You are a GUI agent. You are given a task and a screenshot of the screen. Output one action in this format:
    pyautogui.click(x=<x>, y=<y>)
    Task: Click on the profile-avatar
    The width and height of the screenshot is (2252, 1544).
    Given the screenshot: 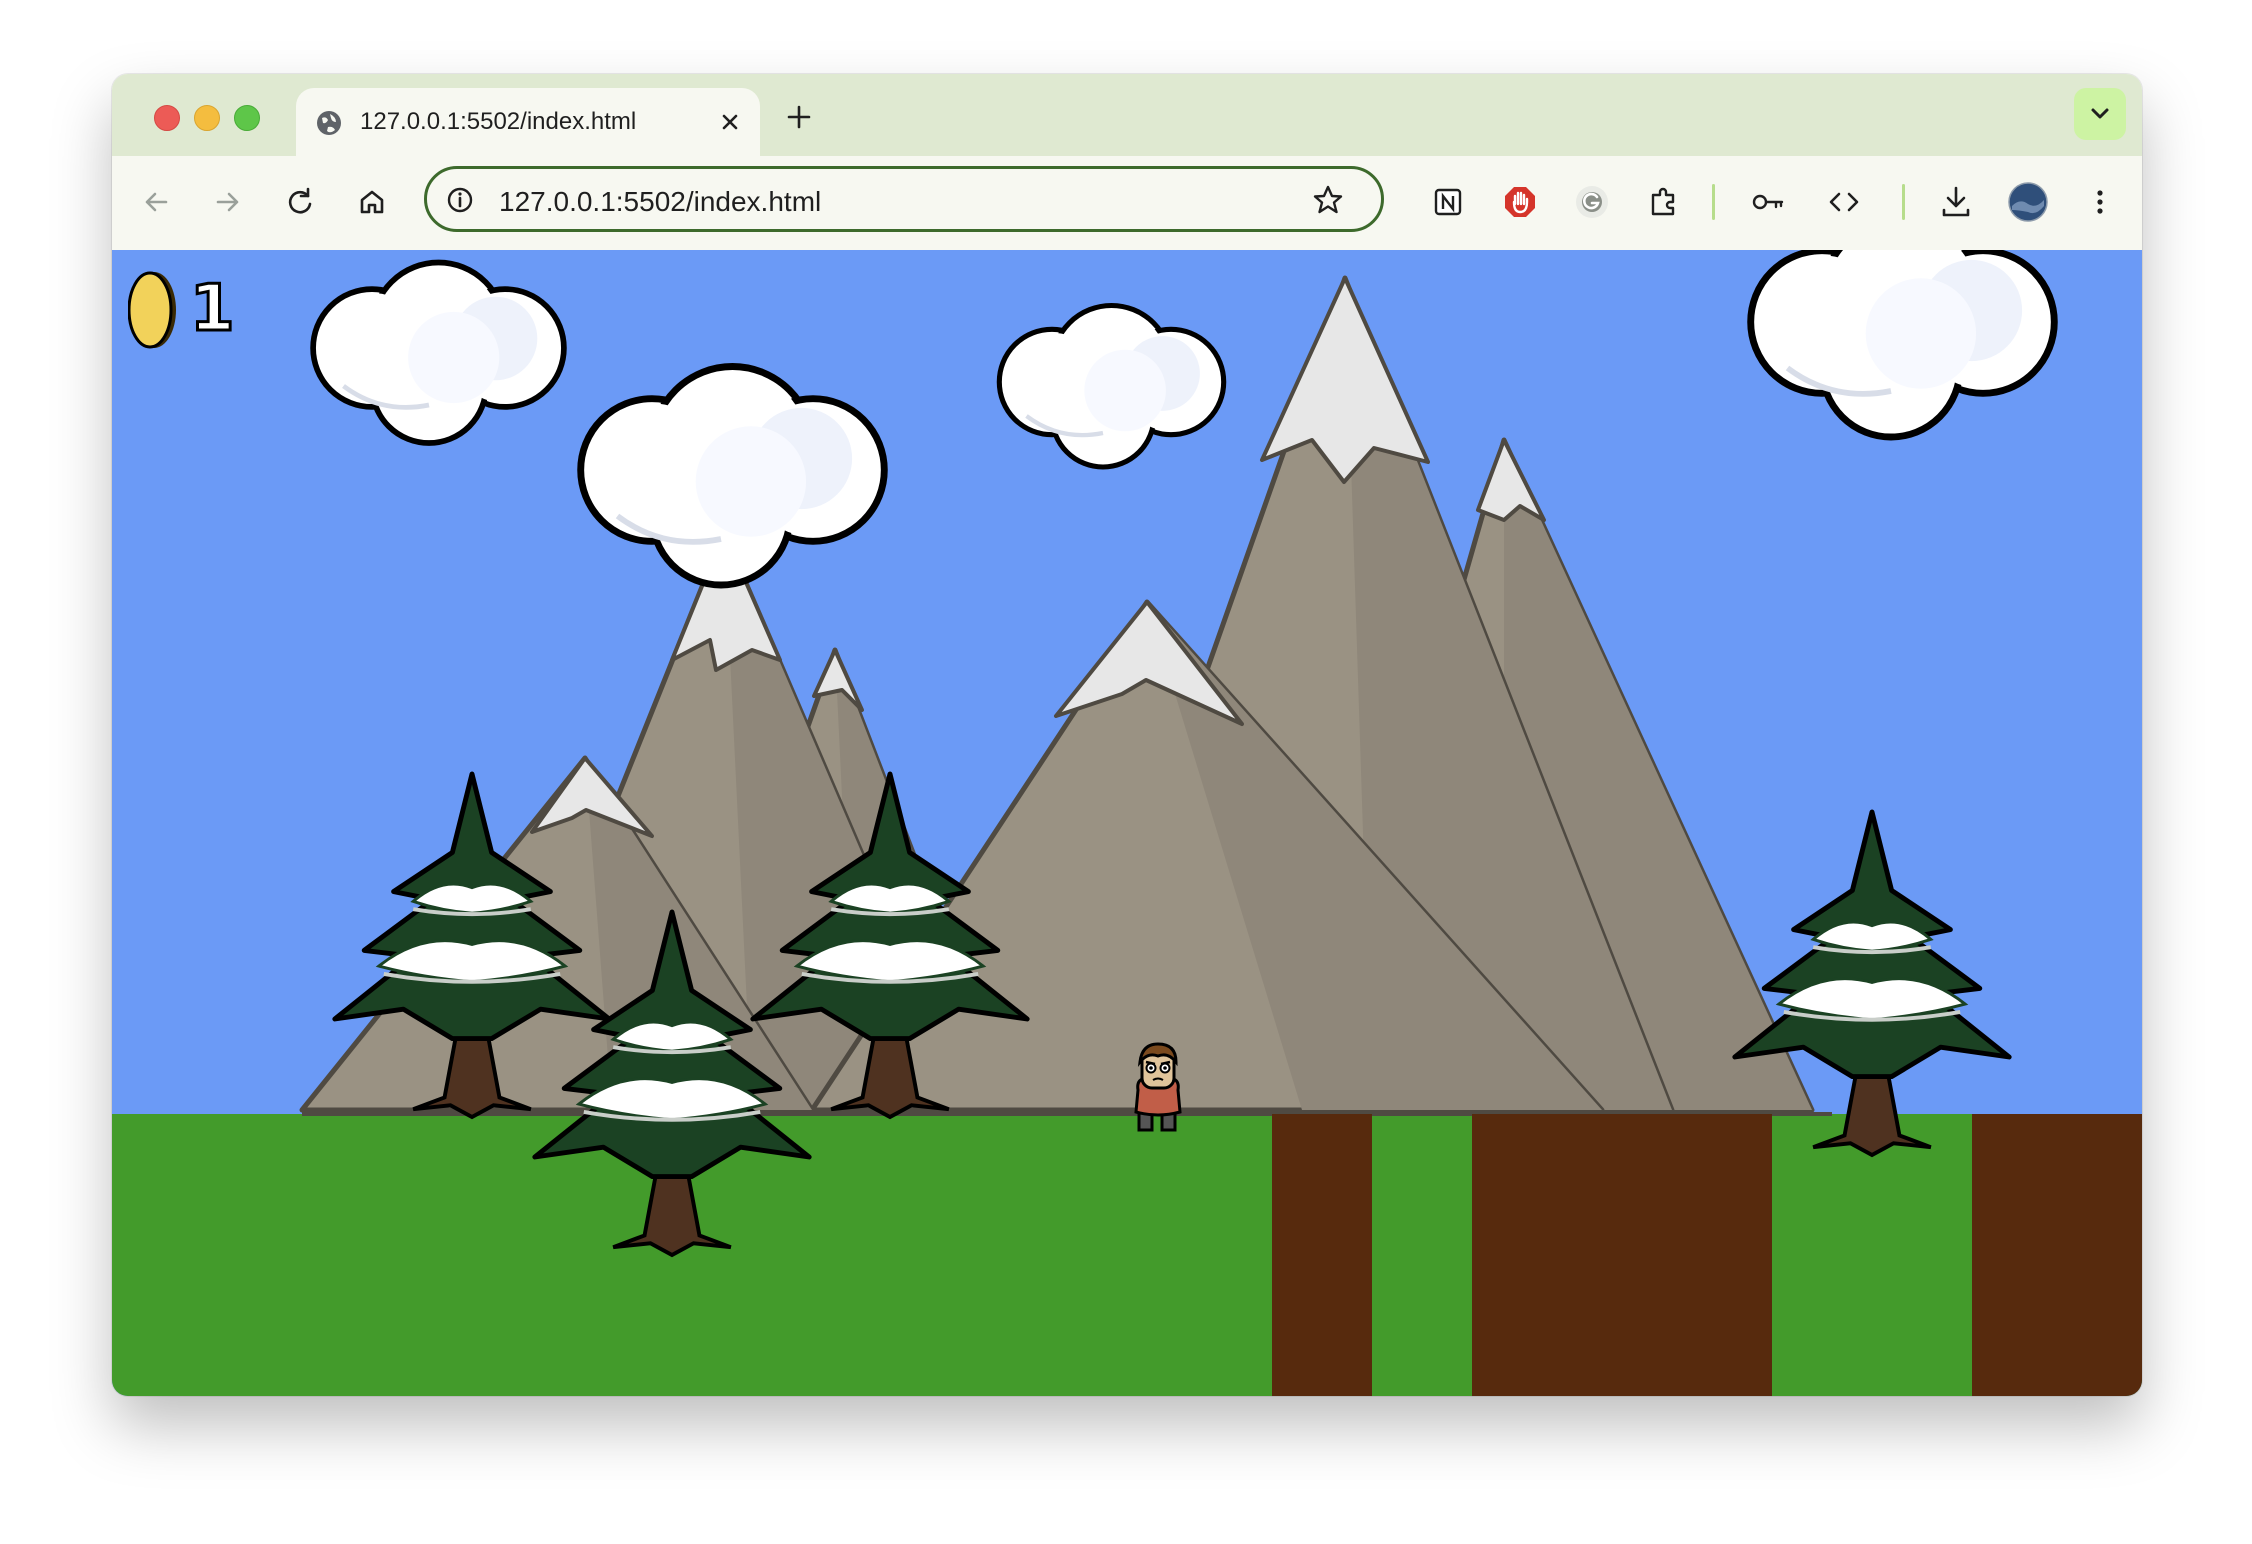 What is the action you would take?
    pyautogui.click(x=2028, y=202)
    